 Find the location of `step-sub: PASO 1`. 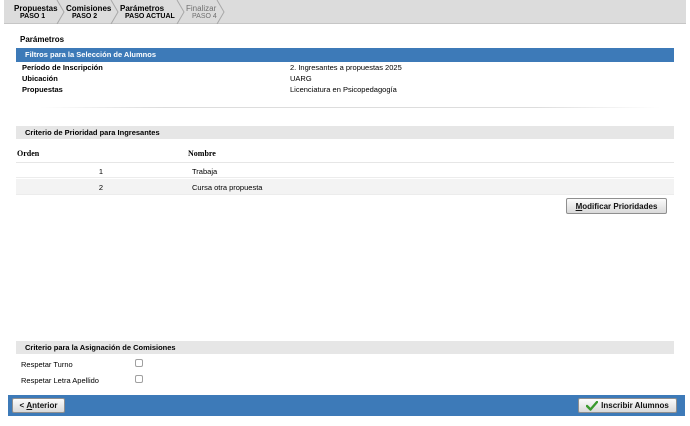

step-sub: PASO 1 is located at coordinates (33, 16).